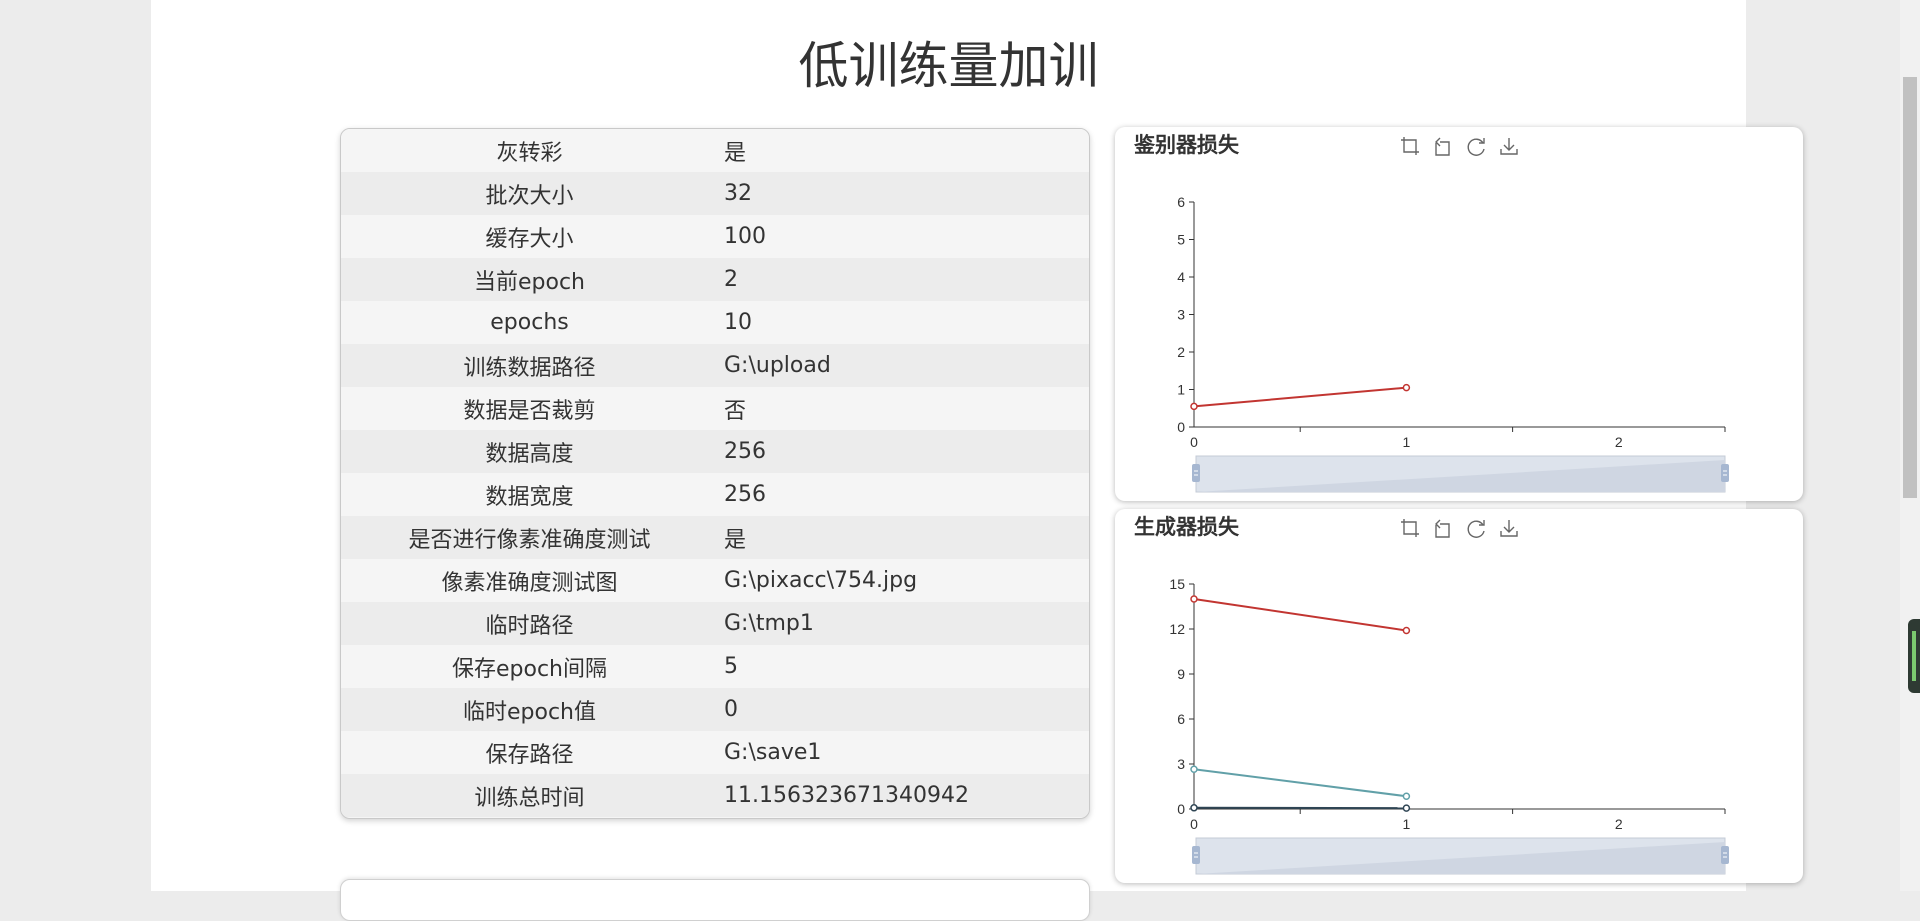 This screenshot has width=1920, height=921. I want to click on info-label: 训练数据路径, so click(529, 366).